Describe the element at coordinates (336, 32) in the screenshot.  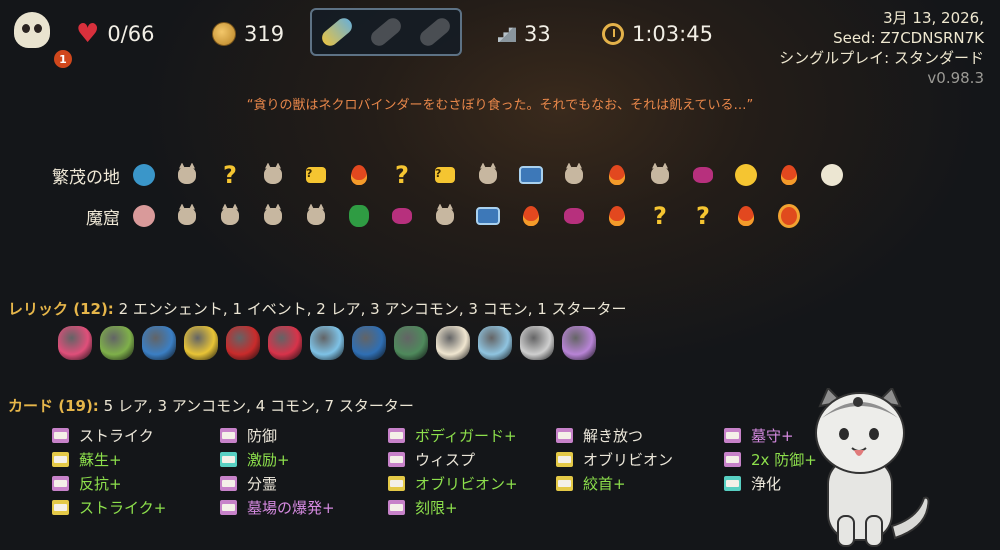
I see `potion-slot-filled-icon` at that location.